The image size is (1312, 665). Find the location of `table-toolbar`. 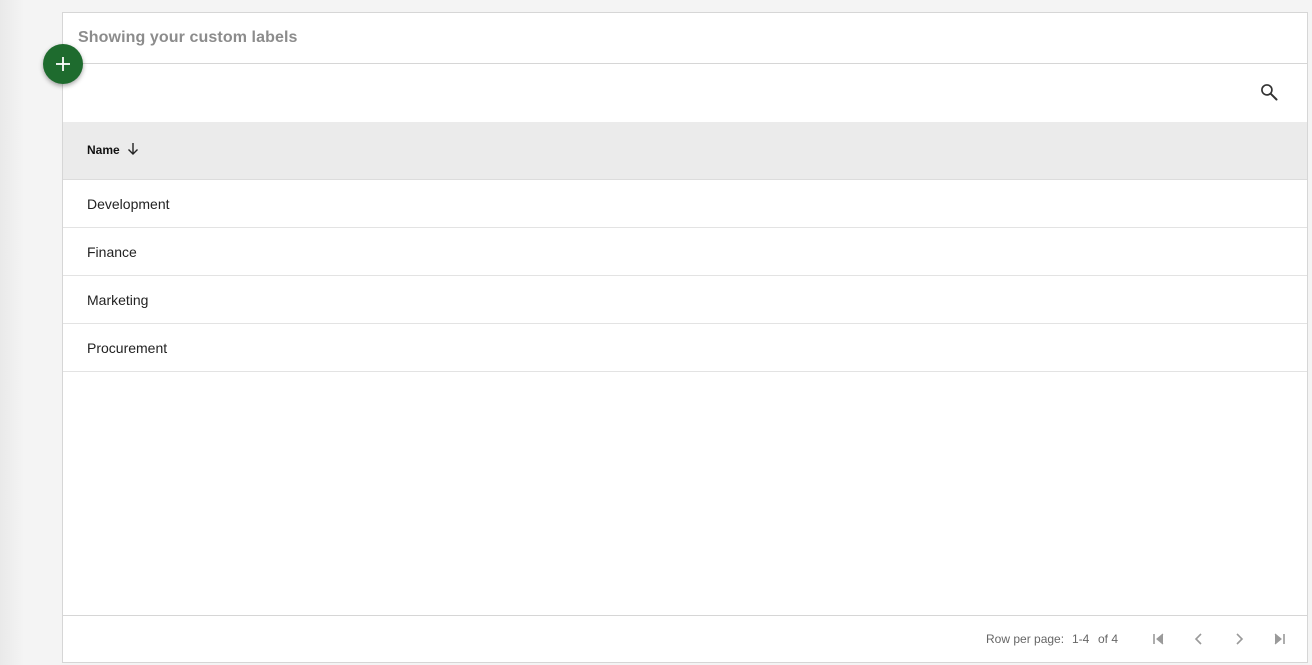

table-toolbar is located at coordinates (685, 93).